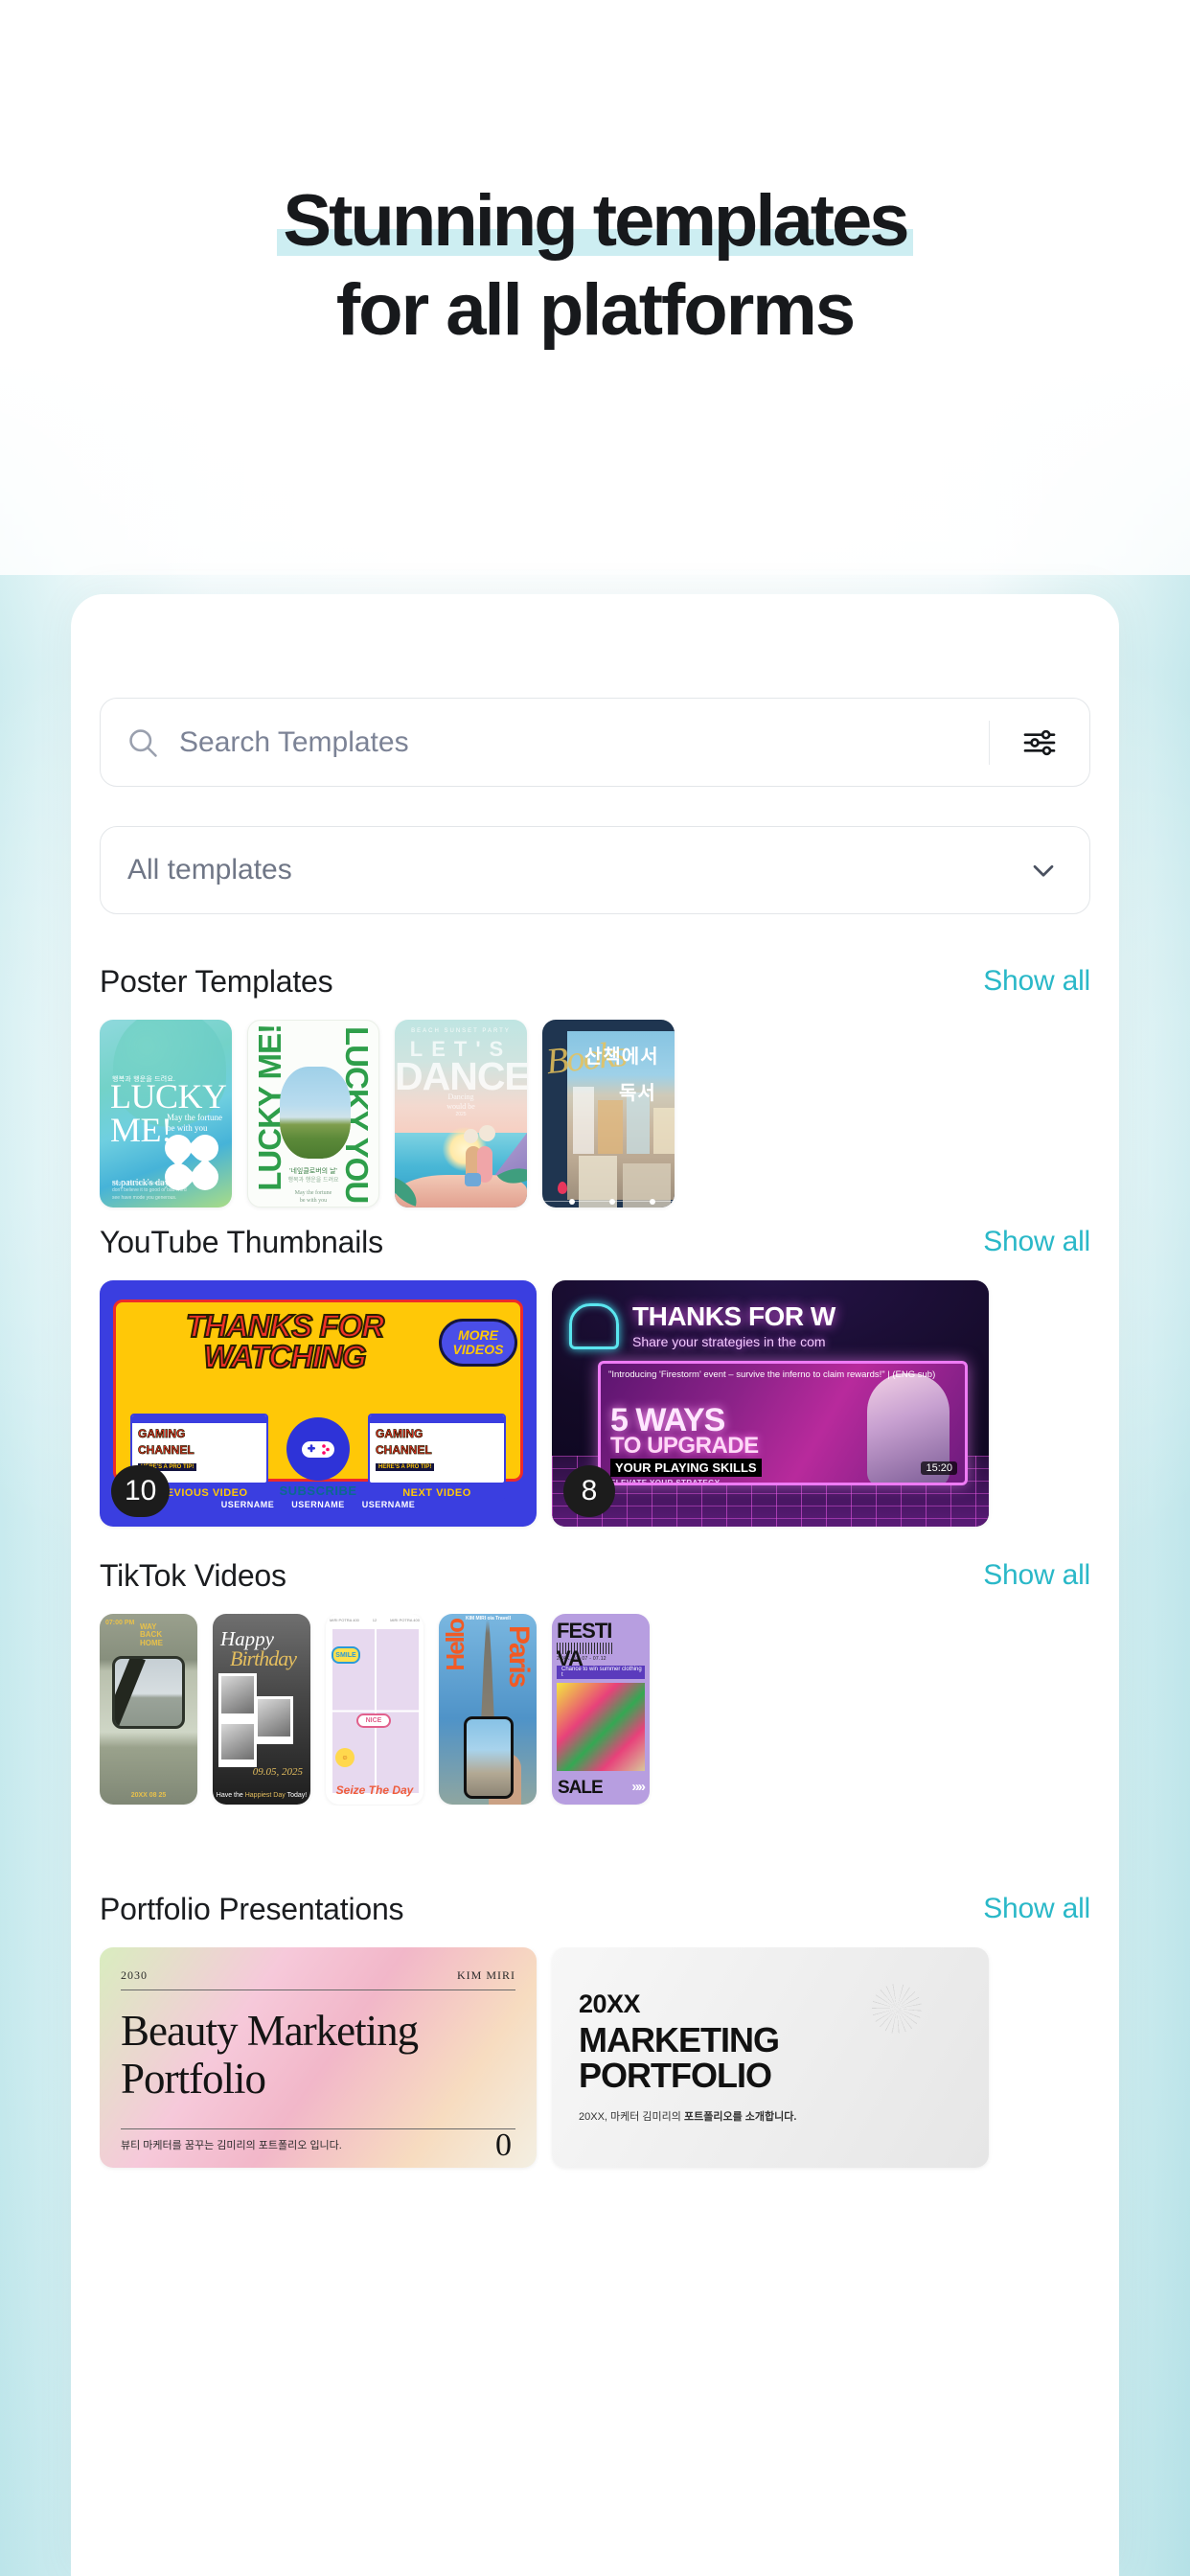  I want to click on template-count-badge: 10, so click(141, 1491).